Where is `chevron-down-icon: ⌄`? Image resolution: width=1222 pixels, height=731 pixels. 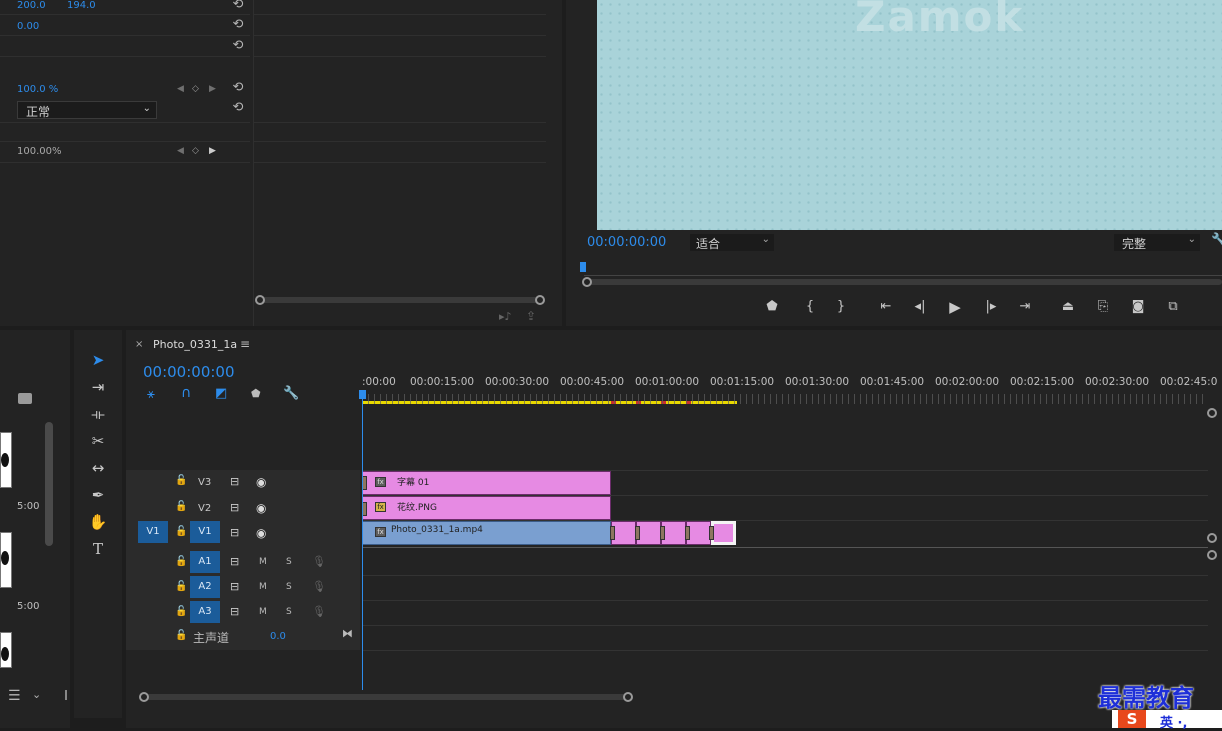 chevron-down-icon: ⌄ is located at coordinates (36, 694).